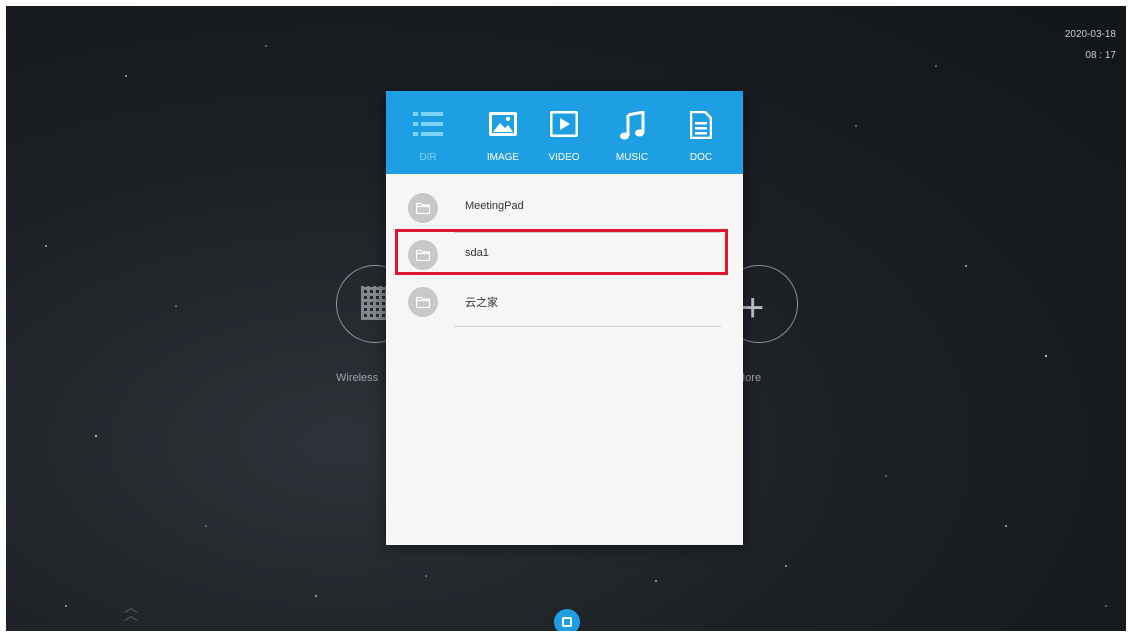 The height and width of the screenshot is (637, 1132). What do you see at coordinates (564, 124) in the screenshot?
I see `play-icon` at bounding box center [564, 124].